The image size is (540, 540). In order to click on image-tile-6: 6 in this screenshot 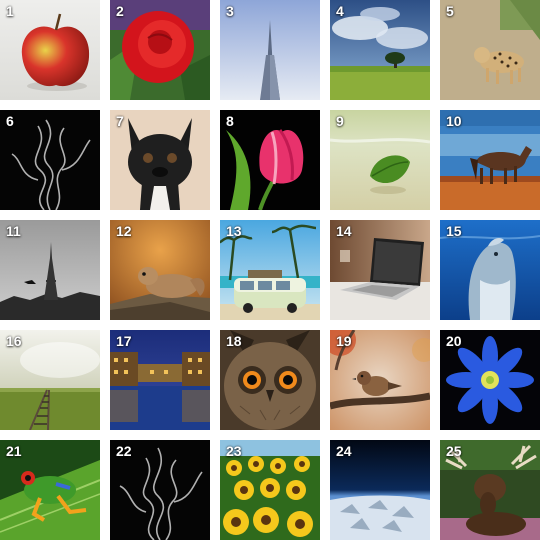, I will do `click(50, 160)`.